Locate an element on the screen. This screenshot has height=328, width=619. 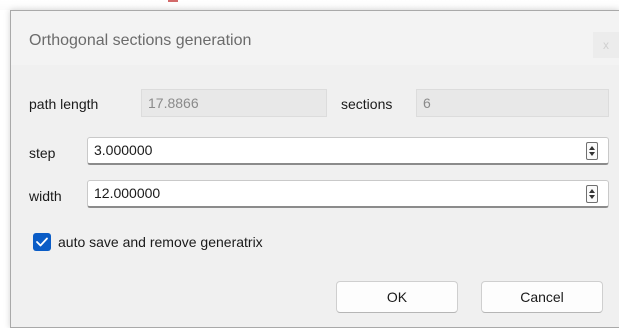
width-spin-arrows-icon is located at coordinates (592, 194).